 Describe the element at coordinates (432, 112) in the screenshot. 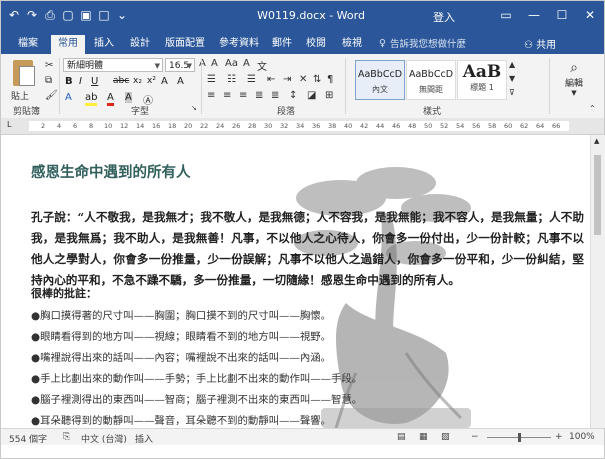

I see `group-styles-label: 樣式` at that location.